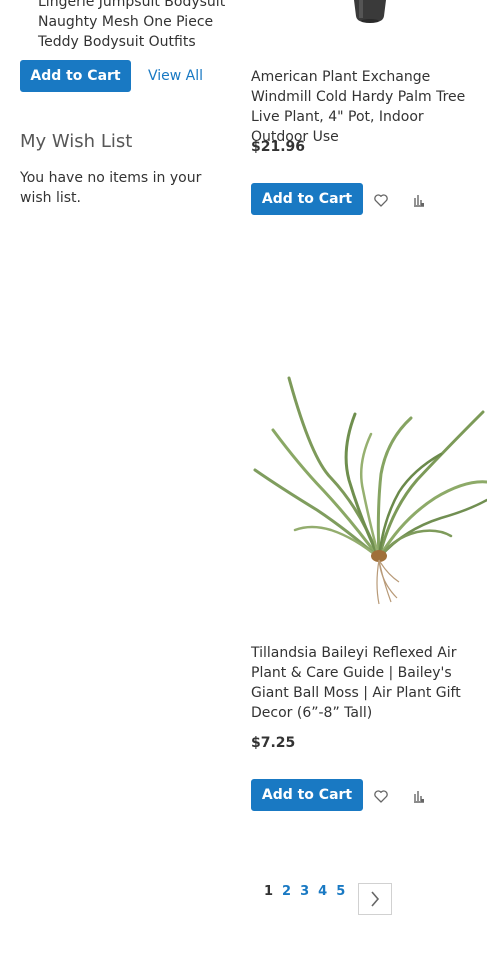 The width and height of the screenshot is (487, 960). I want to click on compare-add-to-cart-button: Add to Cart, so click(75, 76).